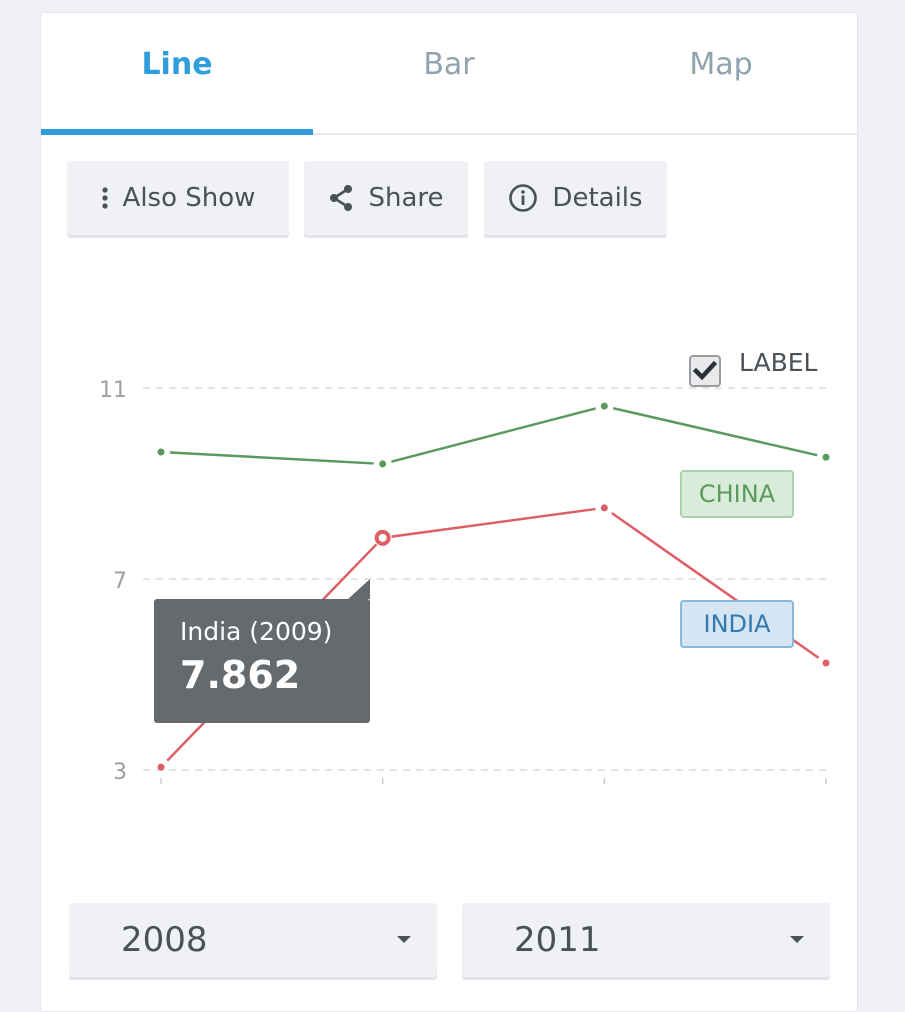  Describe the element at coordinates (737, 494) in the screenshot. I see `legend-label-china: CHINA` at that location.